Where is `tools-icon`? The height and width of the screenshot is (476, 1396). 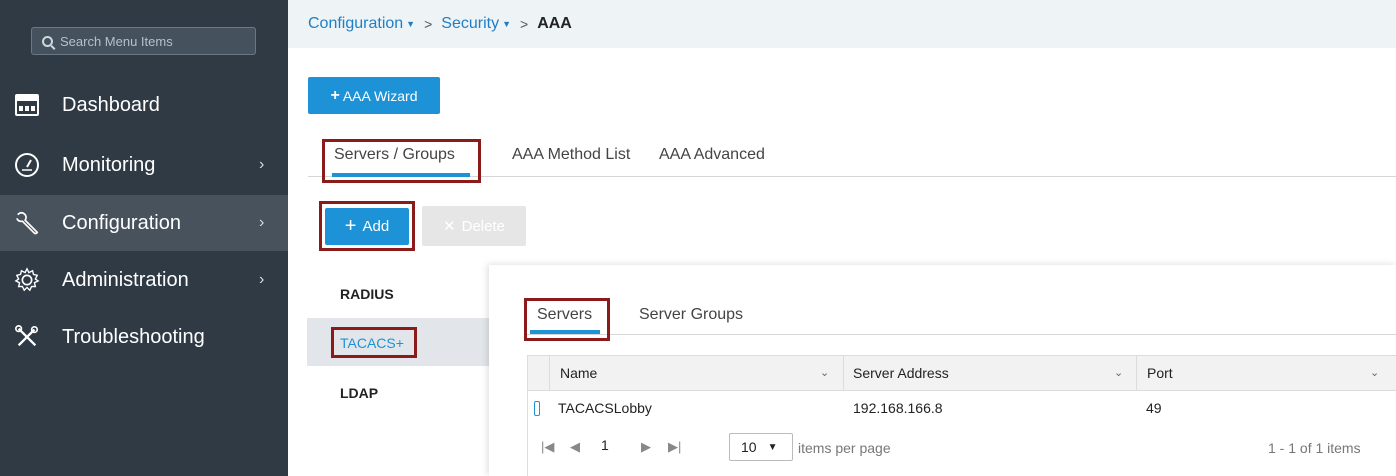
tools-icon is located at coordinates (27, 337).